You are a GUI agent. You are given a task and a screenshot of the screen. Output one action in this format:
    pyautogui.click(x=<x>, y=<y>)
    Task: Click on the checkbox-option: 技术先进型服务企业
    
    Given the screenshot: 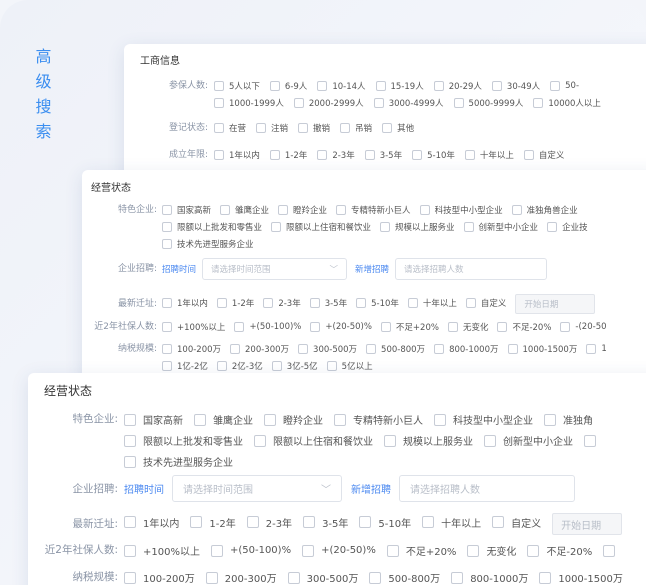 What is the action you would take?
    pyautogui.click(x=208, y=244)
    